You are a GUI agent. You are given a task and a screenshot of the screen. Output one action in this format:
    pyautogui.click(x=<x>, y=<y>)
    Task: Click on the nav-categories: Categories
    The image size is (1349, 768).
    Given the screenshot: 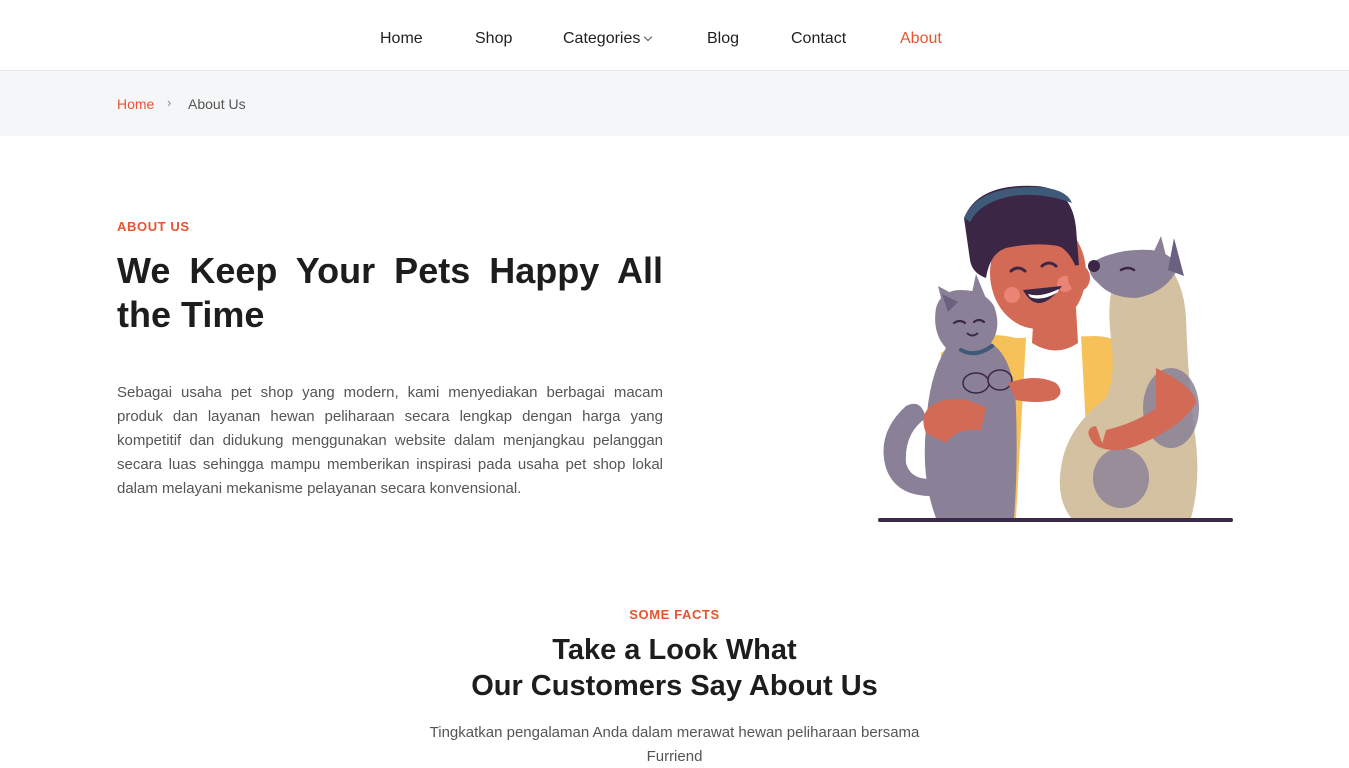 What is the action you would take?
    pyautogui.click(x=608, y=39)
    